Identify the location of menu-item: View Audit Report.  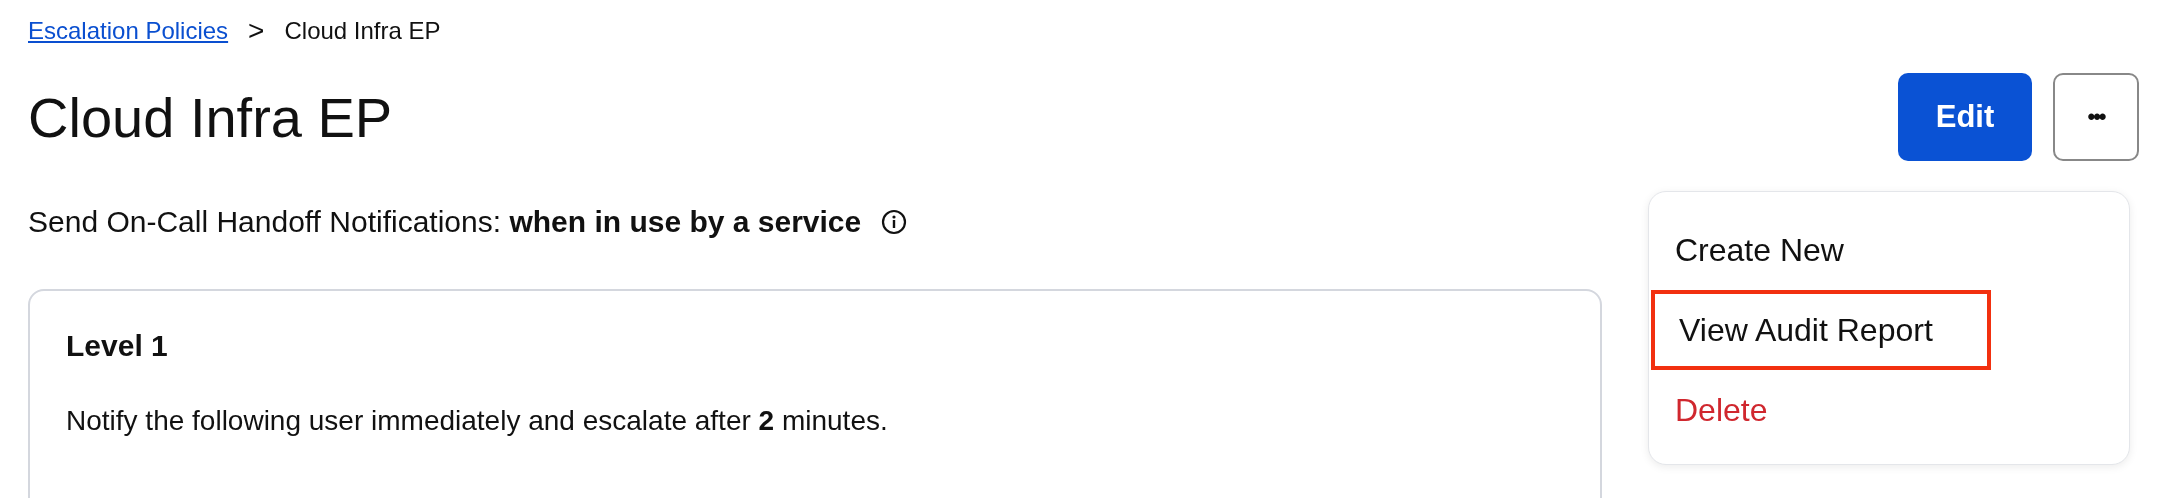
(1821, 330).